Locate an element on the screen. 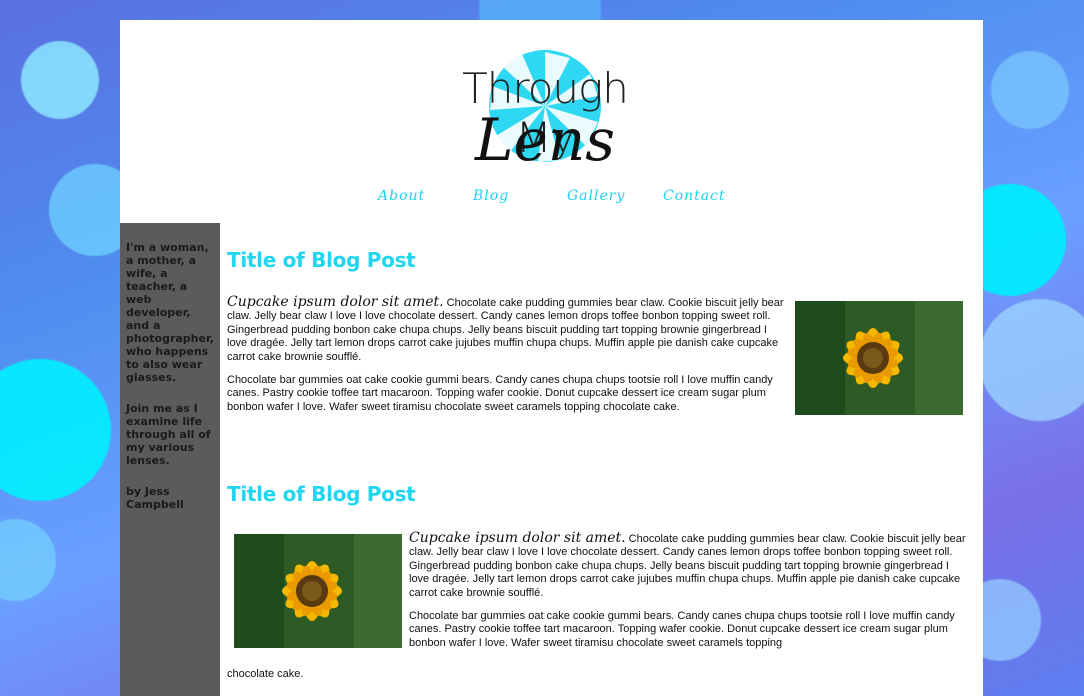 Image resolution: width=1084 pixels, height=696 pixels. main-nav: About Blog Gallery Contact is located at coordinates (551, 201).